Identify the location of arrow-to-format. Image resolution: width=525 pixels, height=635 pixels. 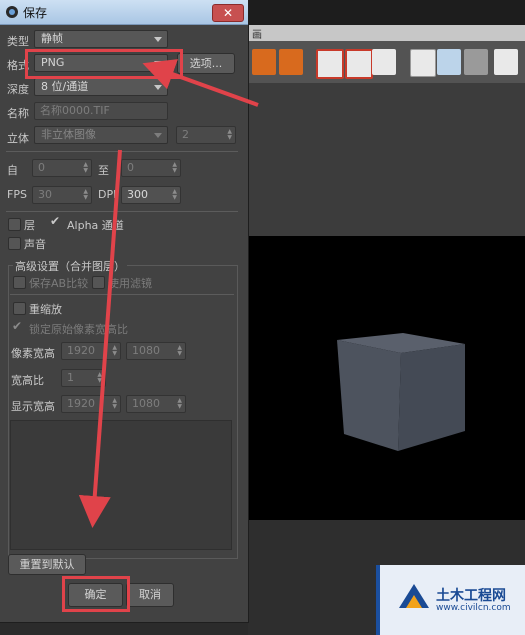
(200, 83).